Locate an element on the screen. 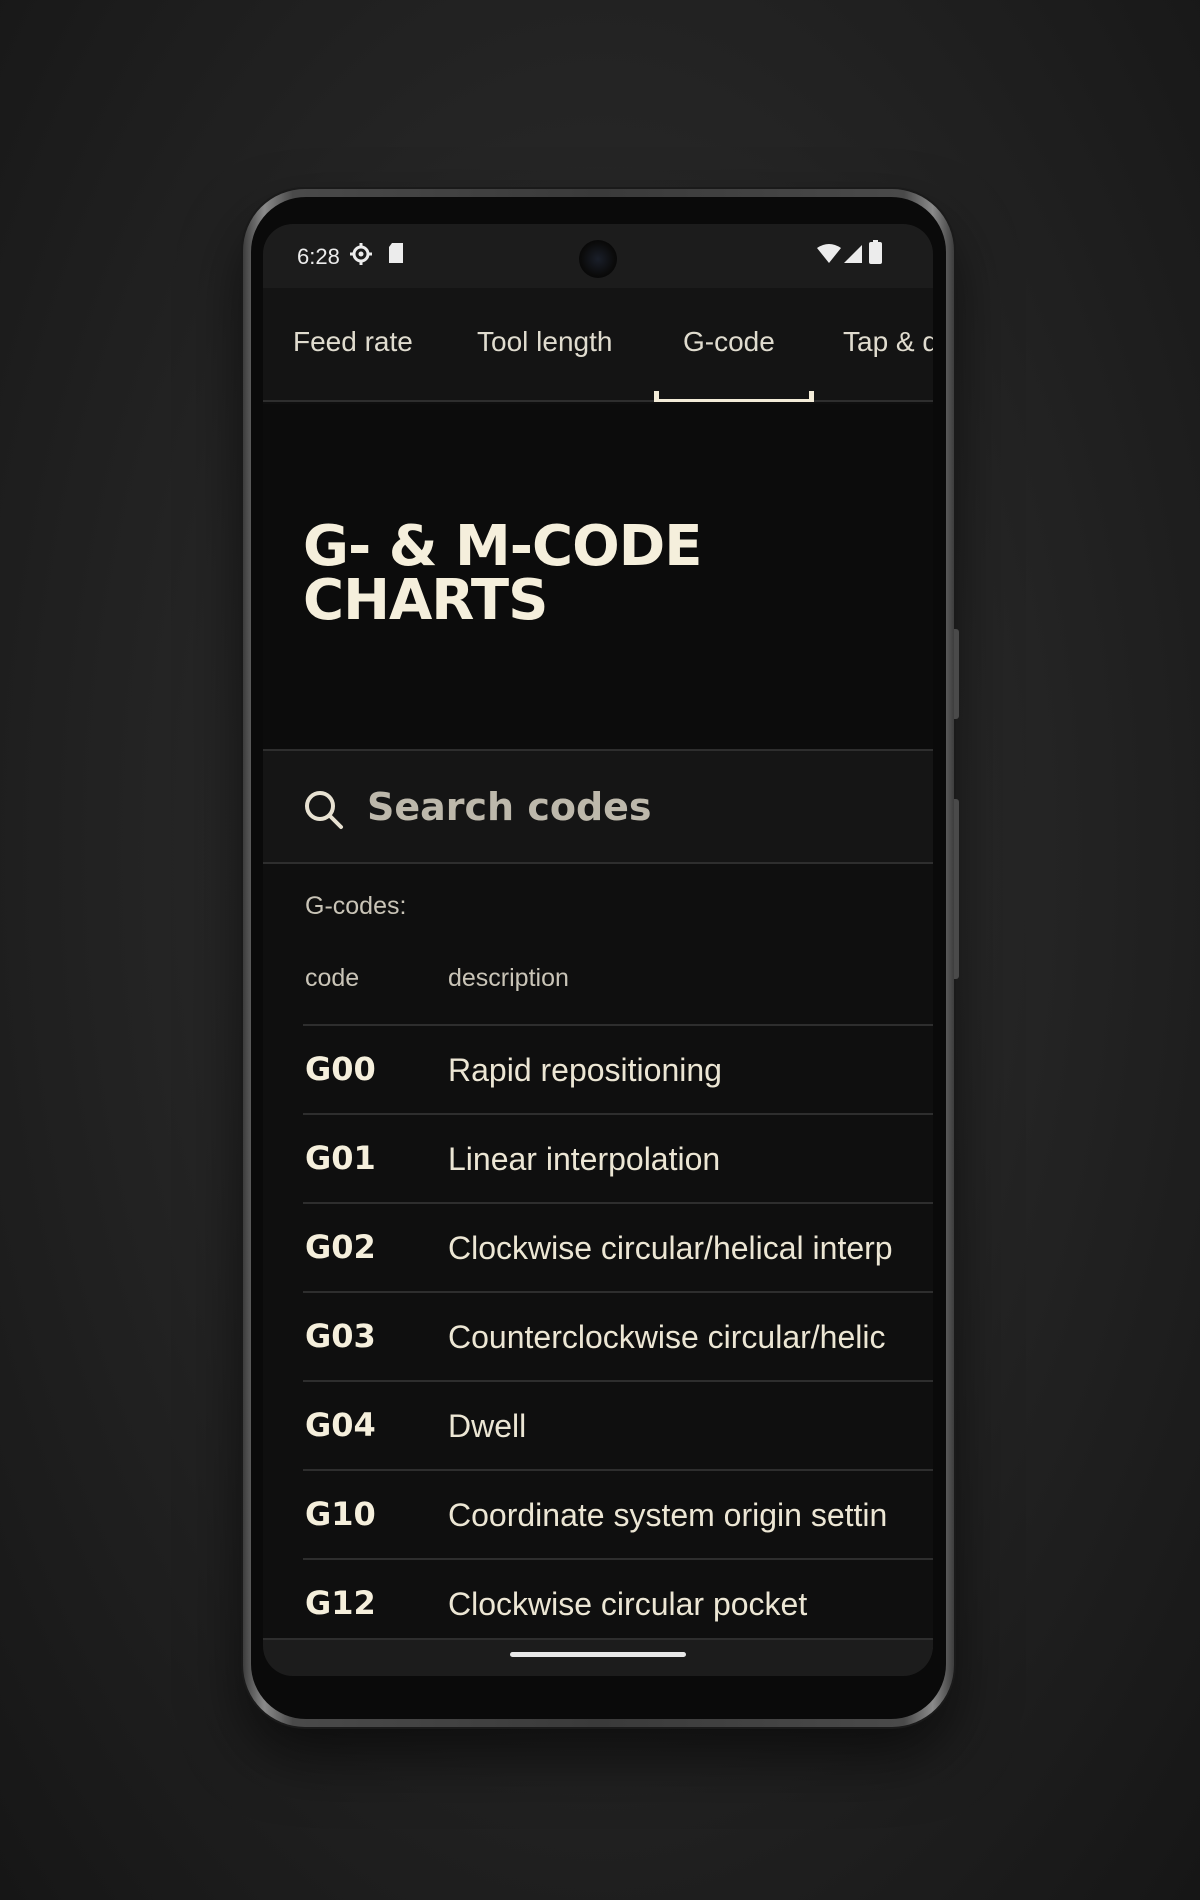 The image size is (1200, 1900). home-gesture-handle is located at coordinates (598, 1654).